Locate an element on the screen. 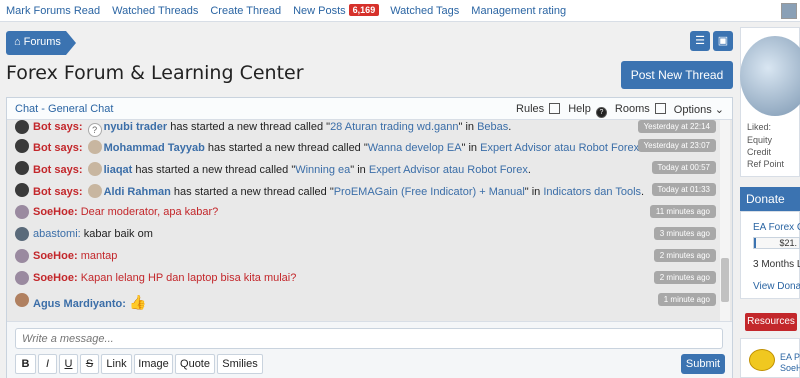 The height and width of the screenshot is (378, 800). new-posts-count-badge: 6,169 is located at coordinates (364, 10).